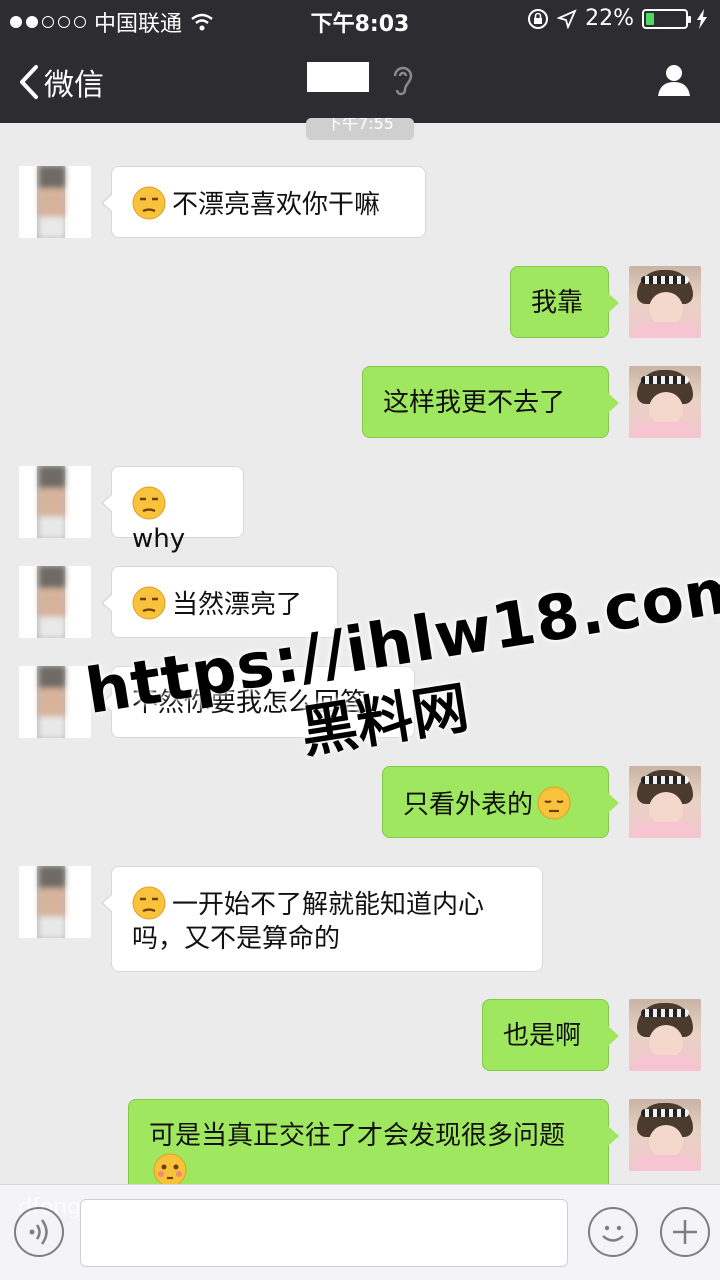 This screenshot has width=720, height=1280. What do you see at coordinates (674, 80) in the screenshot?
I see `chat-info-person-icon` at bounding box center [674, 80].